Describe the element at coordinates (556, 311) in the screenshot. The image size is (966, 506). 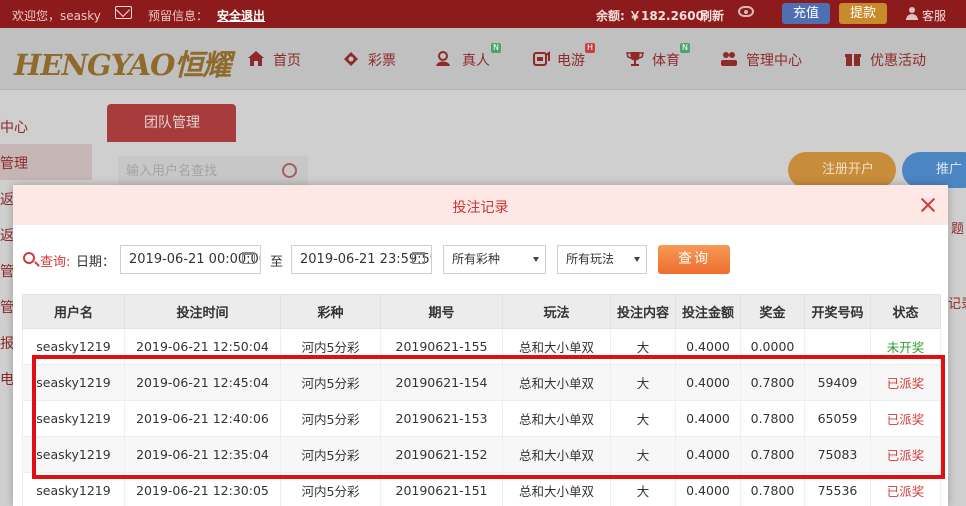
I see `column-header: 玩法` at that location.